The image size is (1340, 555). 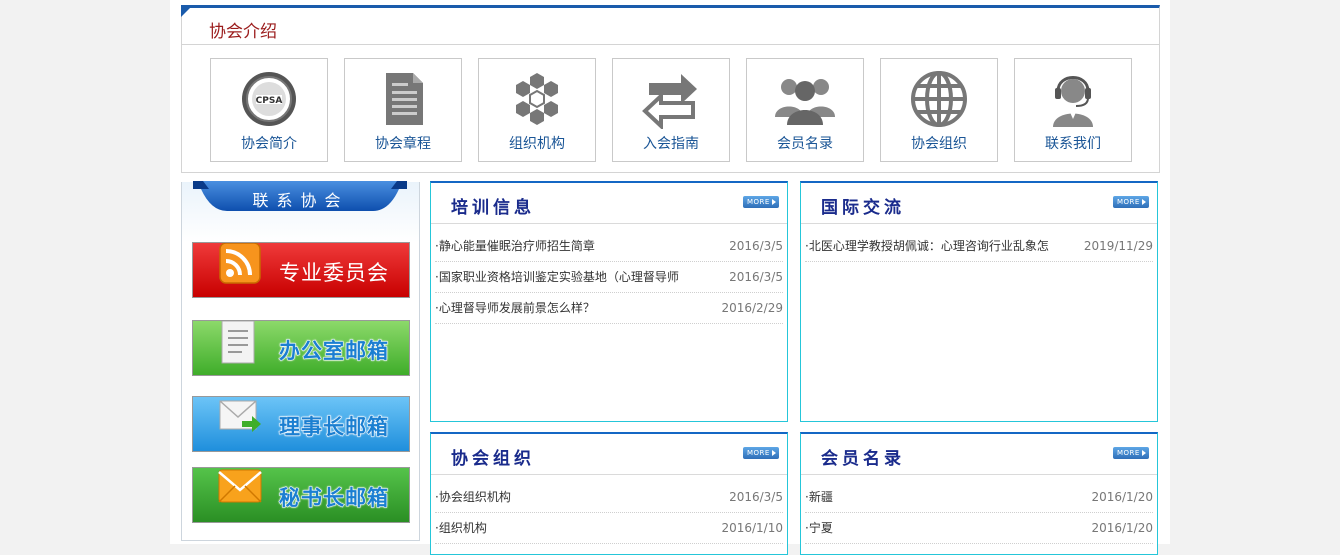 I want to click on committee-button: 专业委员会, so click(x=301, y=270).